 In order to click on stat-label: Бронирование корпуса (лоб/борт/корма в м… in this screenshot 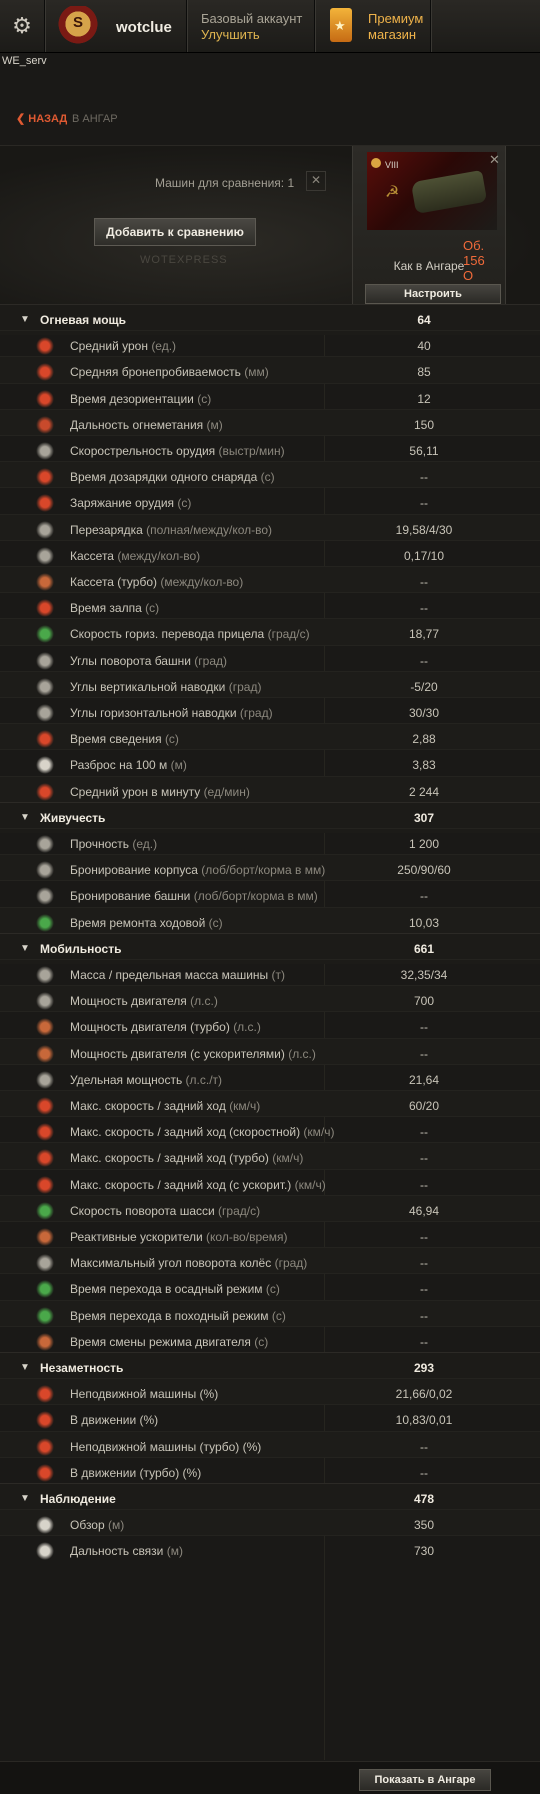, I will do `click(197, 870)`.